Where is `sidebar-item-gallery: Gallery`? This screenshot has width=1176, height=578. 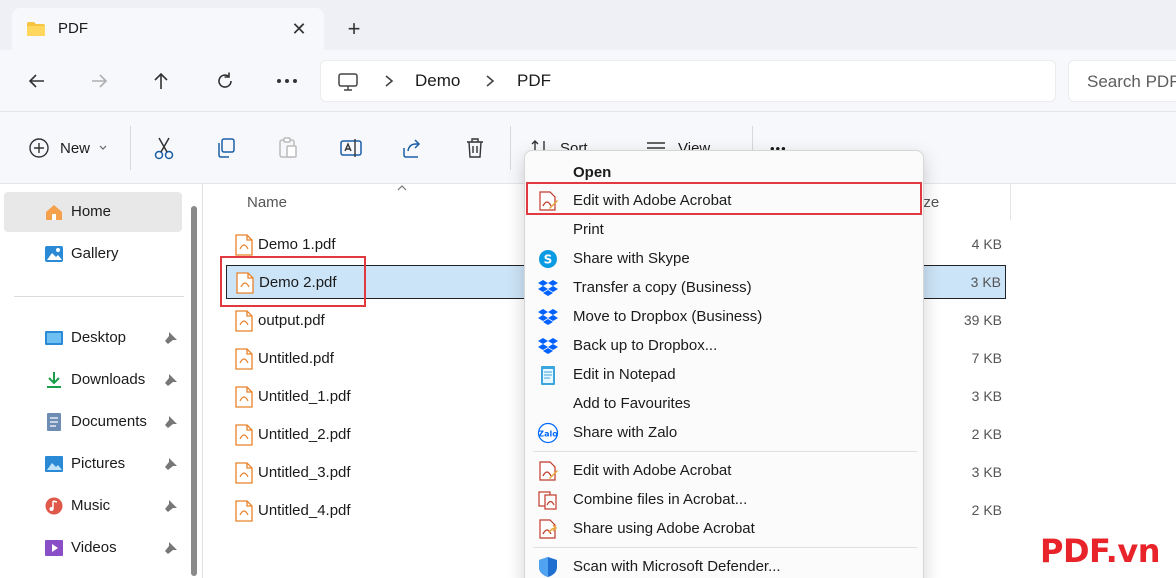
sidebar-item-gallery: Gallery is located at coordinates (93, 254).